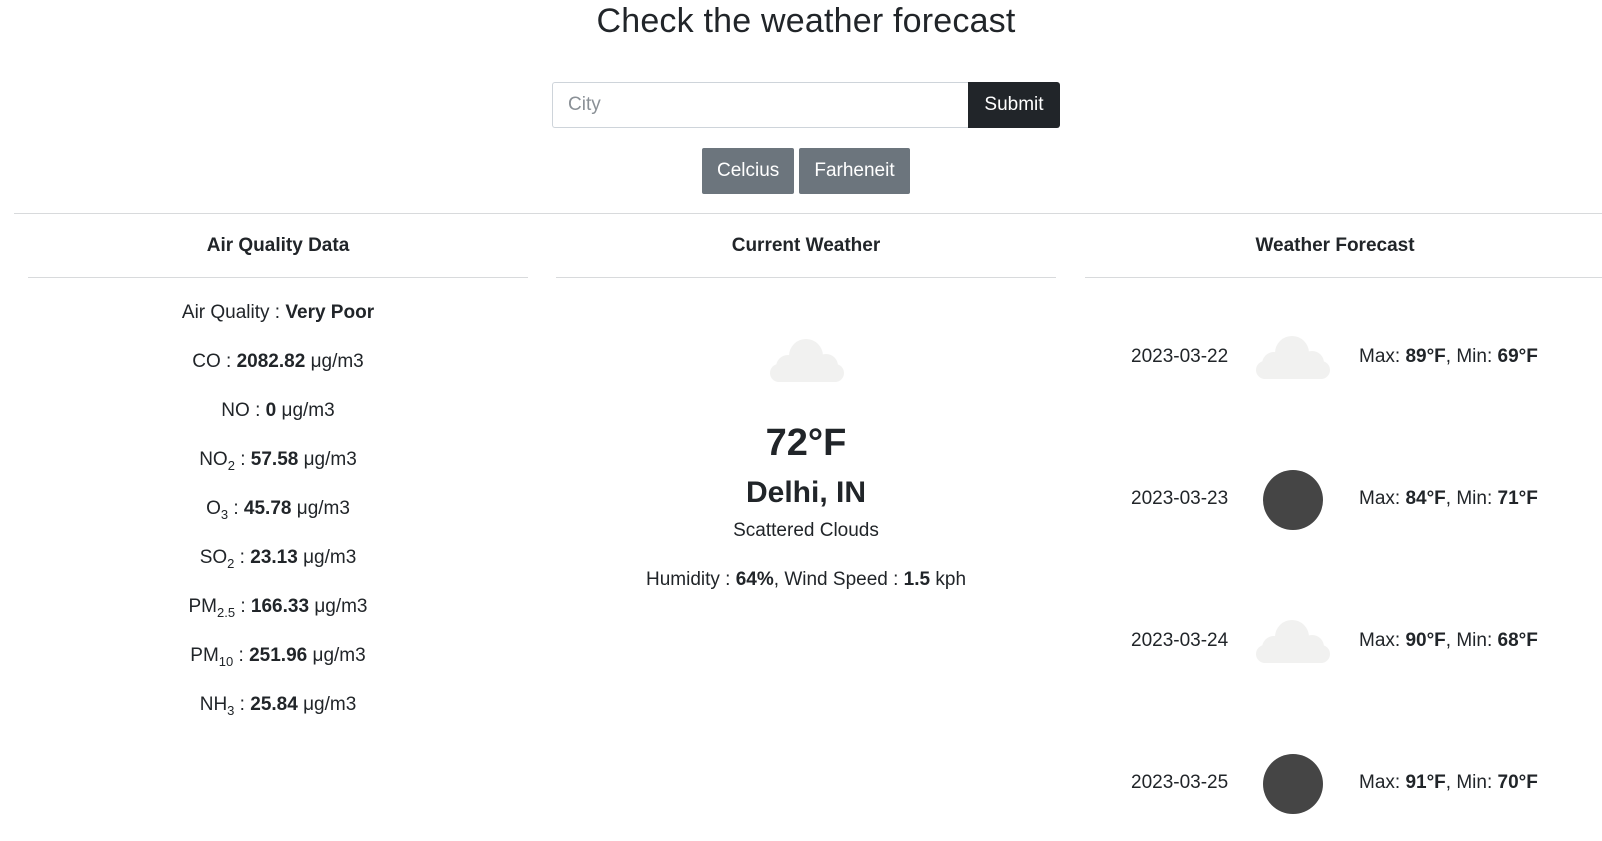 Image resolution: width=1602 pixels, height=841 pixels. I want to click on humidity-value: 64%, so click(754, 579).